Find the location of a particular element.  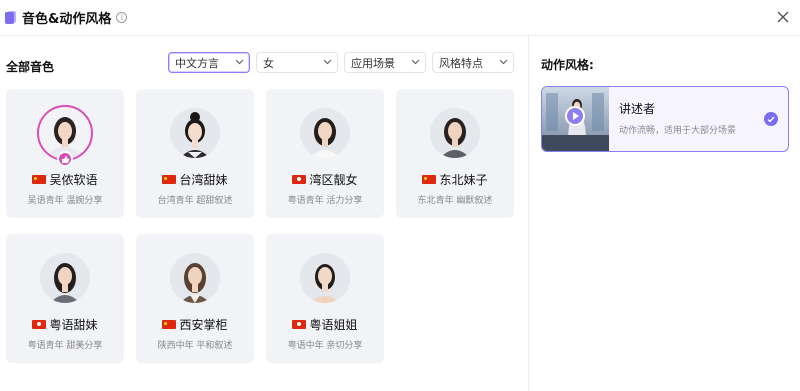

app-logo-icon is located at coordinates (11, 17).